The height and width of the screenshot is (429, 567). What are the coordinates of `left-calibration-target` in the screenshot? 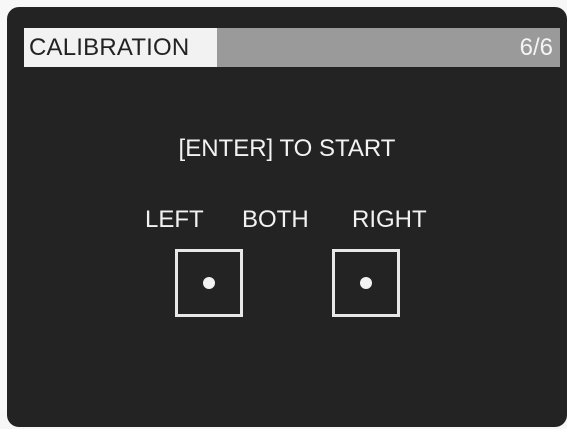 It's located at (209, 283).